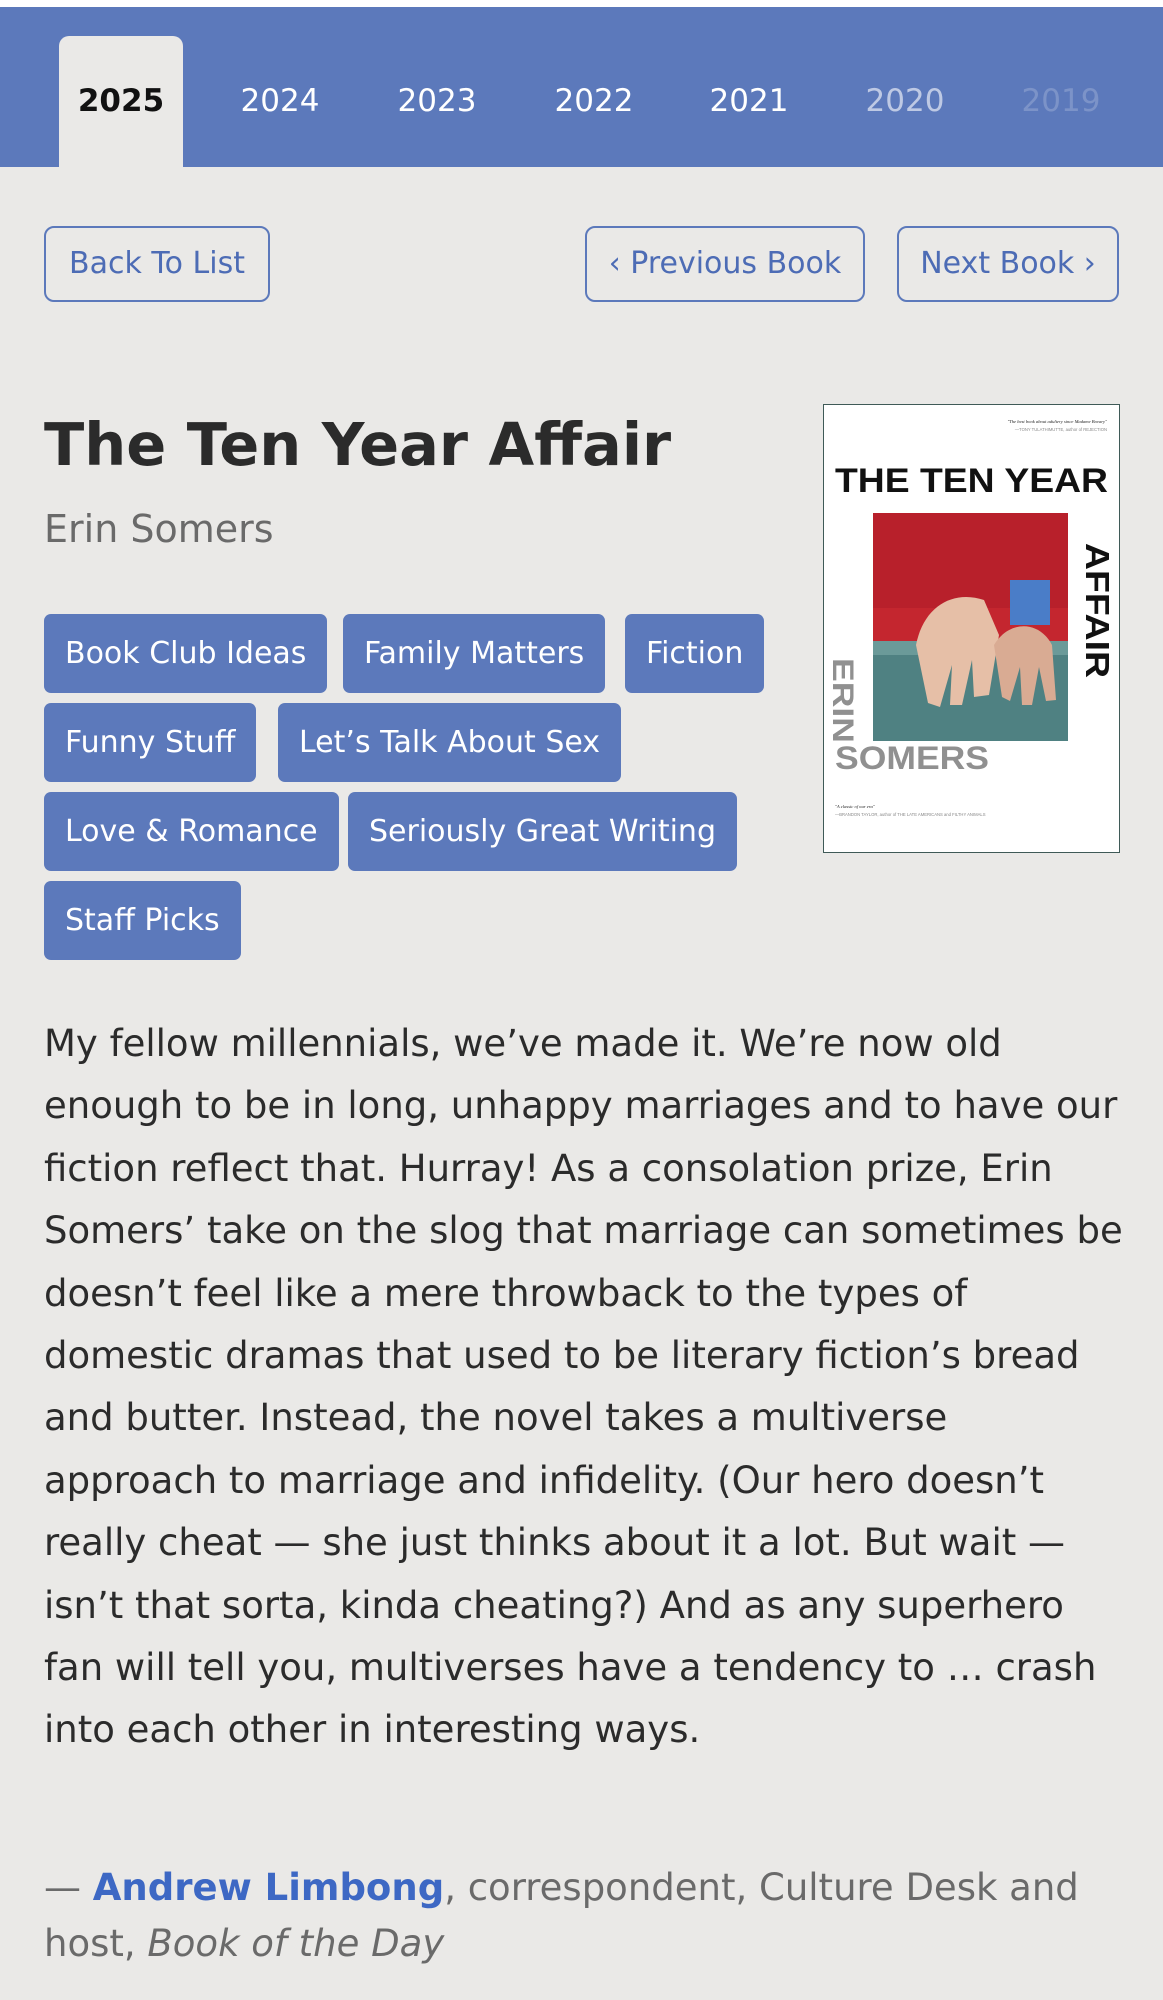  I want to click on tab-2023: 2023, so click(437, 101).